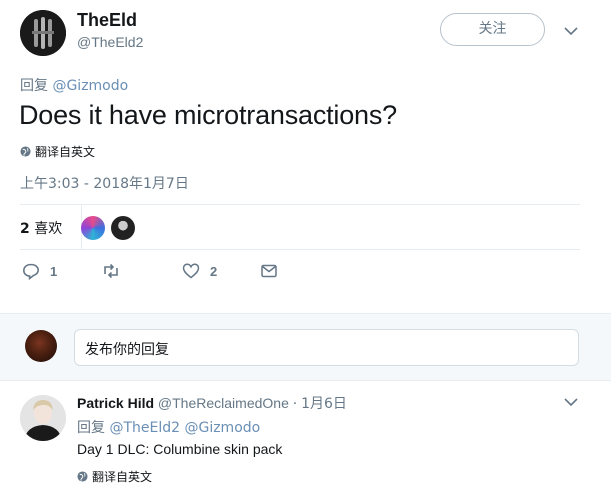 This screenshot has width=611, height=491. I want to click on reply-header: Patrick Hild @TheReclaimedOne · 1月6日, so click(212, 403).